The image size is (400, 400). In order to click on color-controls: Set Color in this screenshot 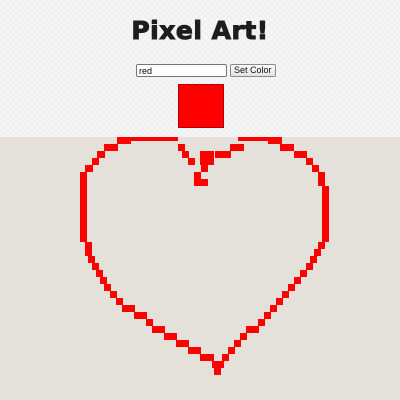, I will do `click(206, 70)`.